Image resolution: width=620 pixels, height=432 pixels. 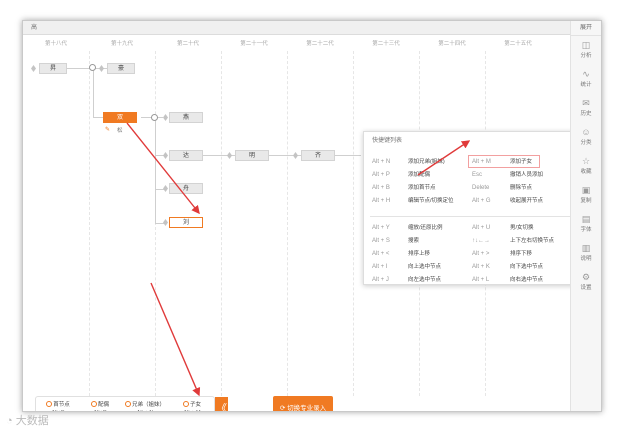 What do you see at coordinates (586, 79) in the screenshot?
I see `sidebar-item: ∿ 统计` at bounding box center [586, 79].